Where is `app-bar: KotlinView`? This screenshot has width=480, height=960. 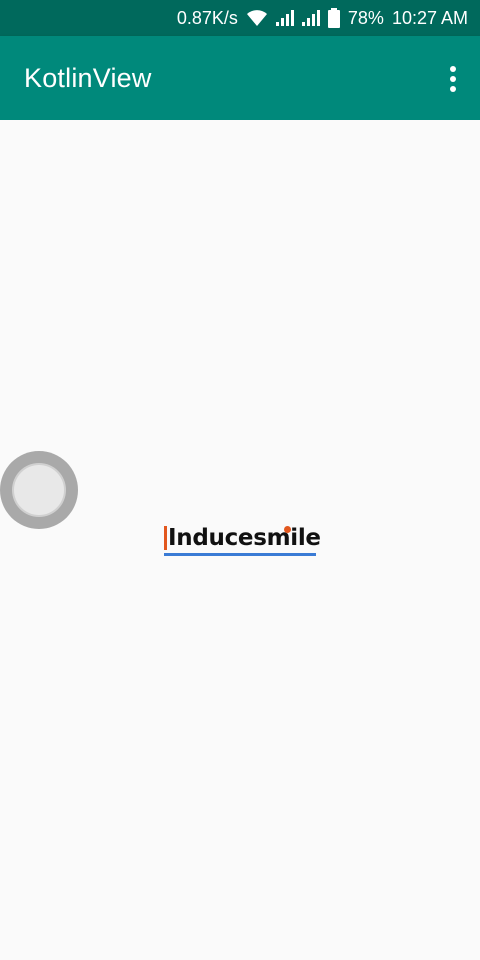
app-bar: KotlinView is located at coordinates (240, 78).